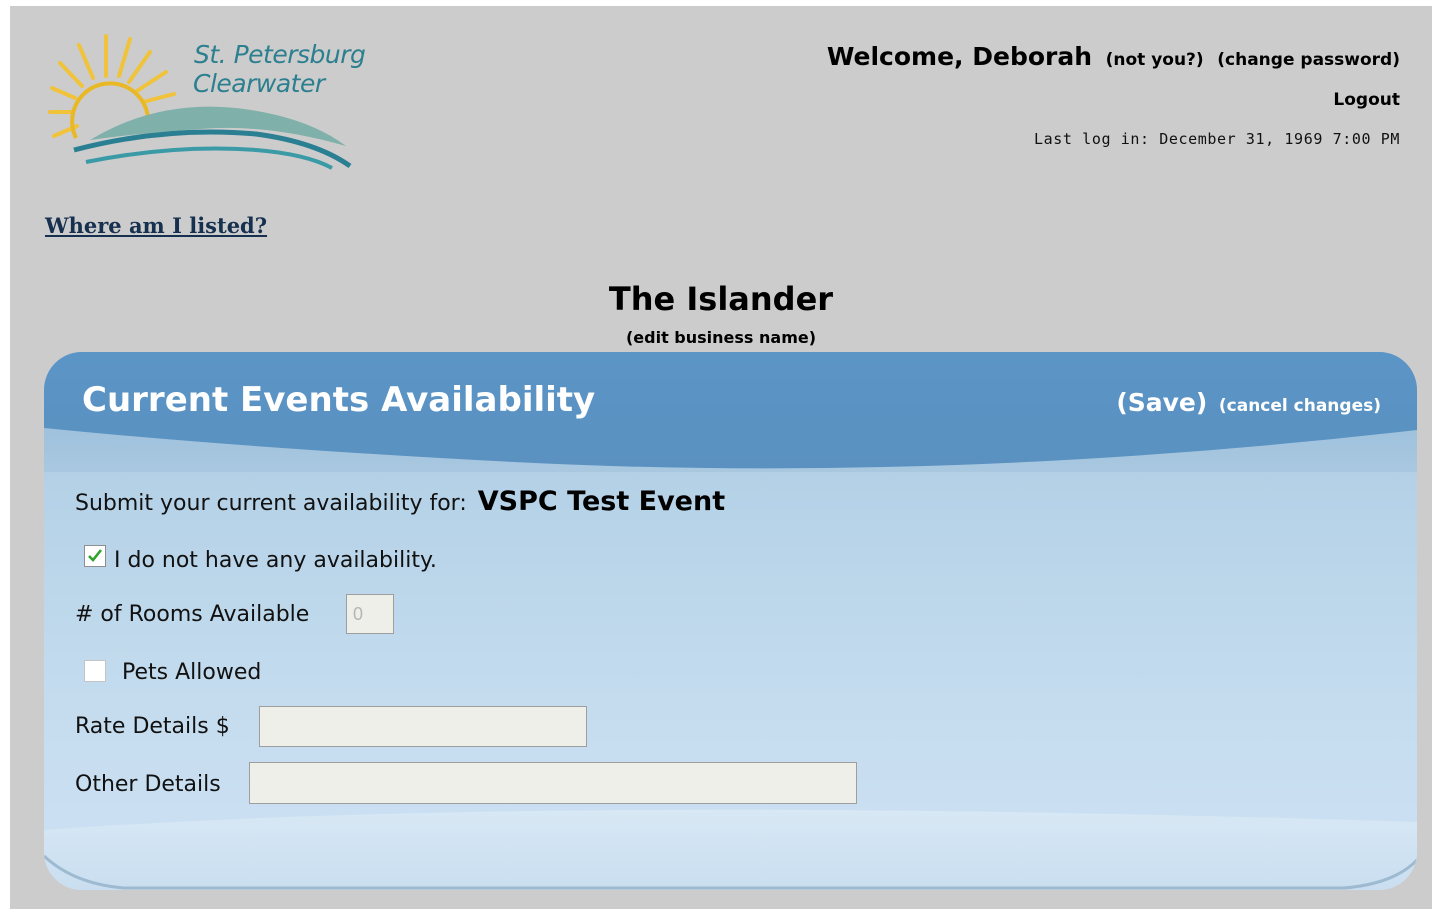 The width and height of the screenshot is (1433, 909). Describe the element at coordinates (370, 614) in the screenshot. I see `rooms-available-input` at that location.